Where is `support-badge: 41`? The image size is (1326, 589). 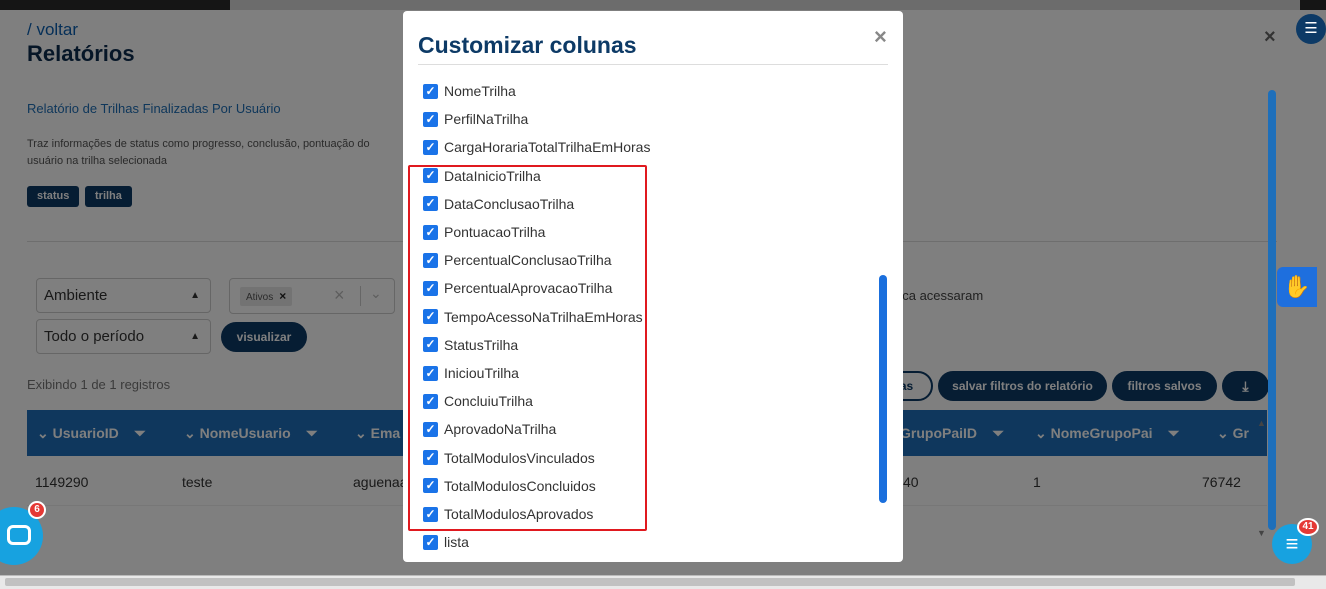 support-badge: 41 is located at coordinates (1308, 527).